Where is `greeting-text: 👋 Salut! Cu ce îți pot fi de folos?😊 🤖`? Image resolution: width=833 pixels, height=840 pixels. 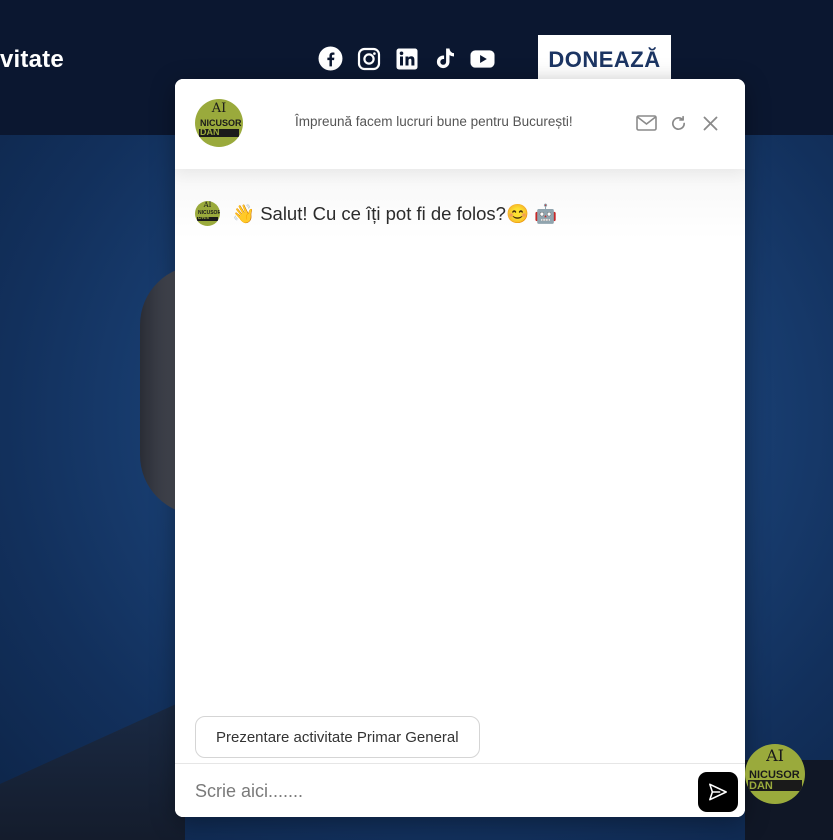 greeting-text: 👋 Salut! Cu ce îți pot fi de folos?😊 🤖 is located at coordinates (394, 214).